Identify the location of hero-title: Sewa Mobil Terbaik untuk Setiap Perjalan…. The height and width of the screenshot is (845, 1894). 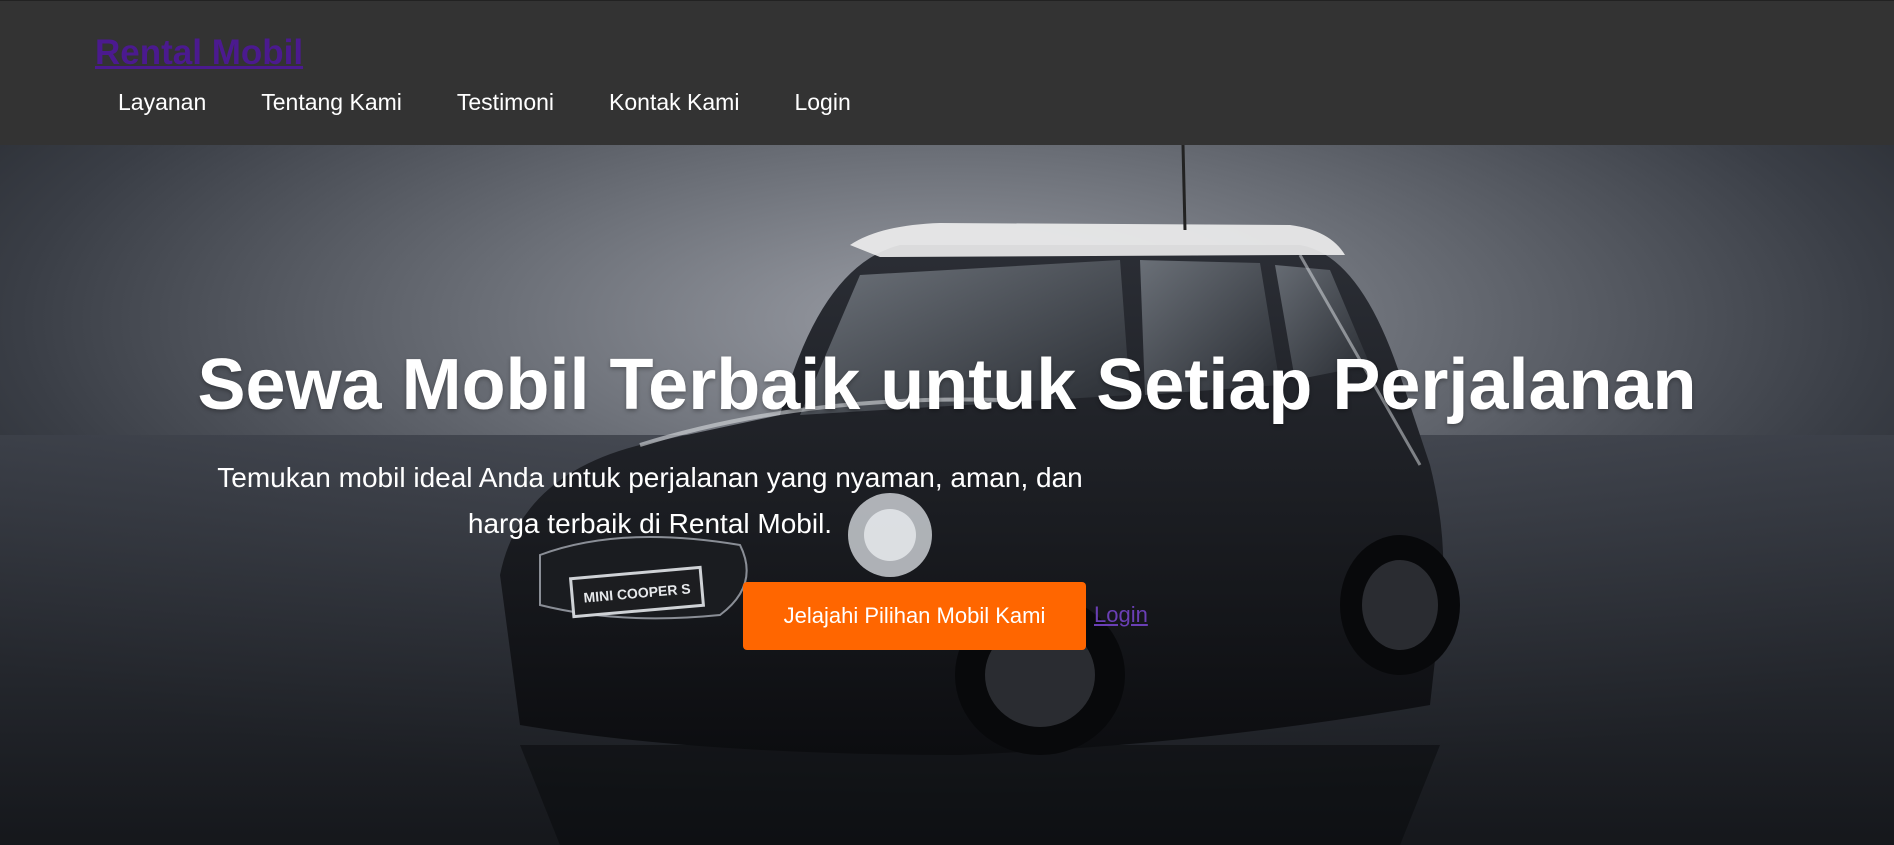
(947, 385).